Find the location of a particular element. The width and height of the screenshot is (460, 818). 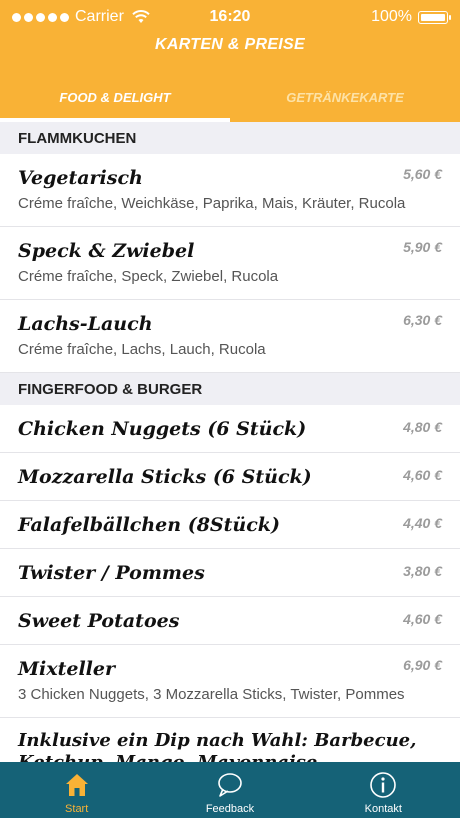

item-name: Speck & Zwiebel is located at coordinates (106, 251).